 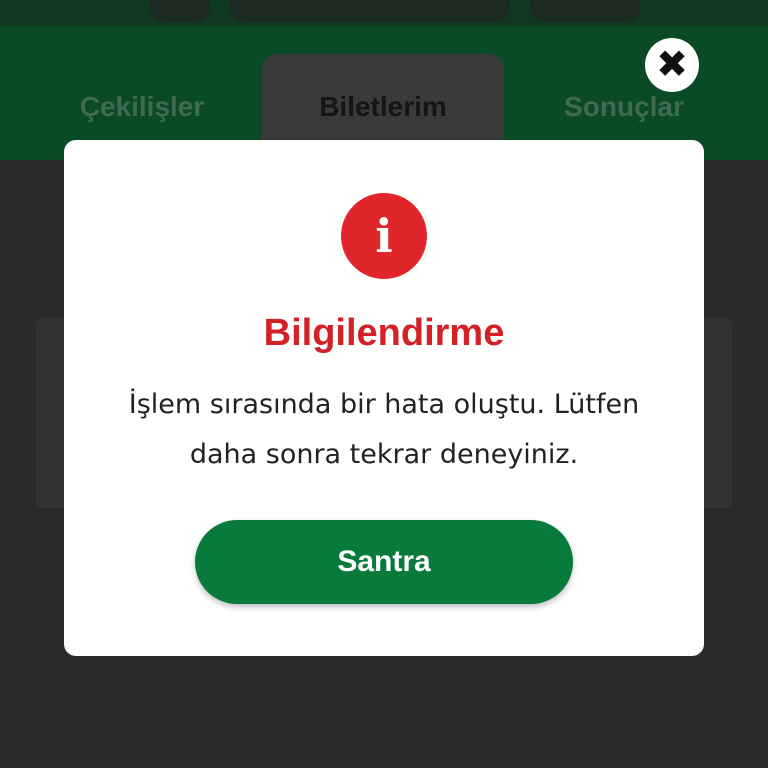 What do you see at coordinates (384, 236) in the screenshot?
I see `info-icon: i` at bounding box center [384, 236].